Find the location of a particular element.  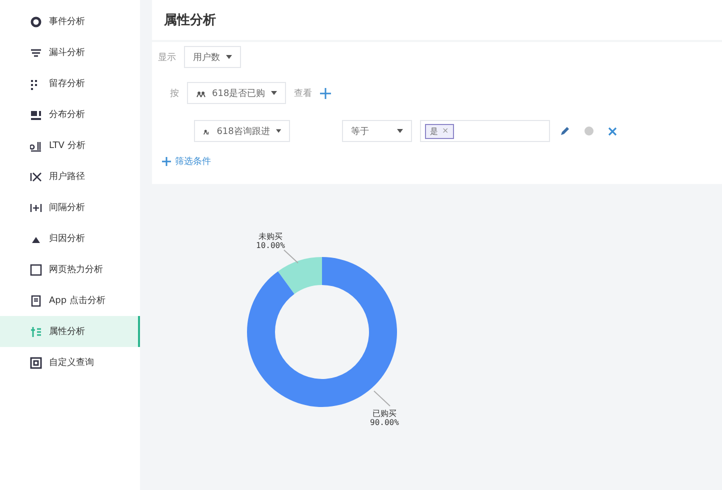

data-label: 未购买 10.00% is located at coordinates (270, 241).